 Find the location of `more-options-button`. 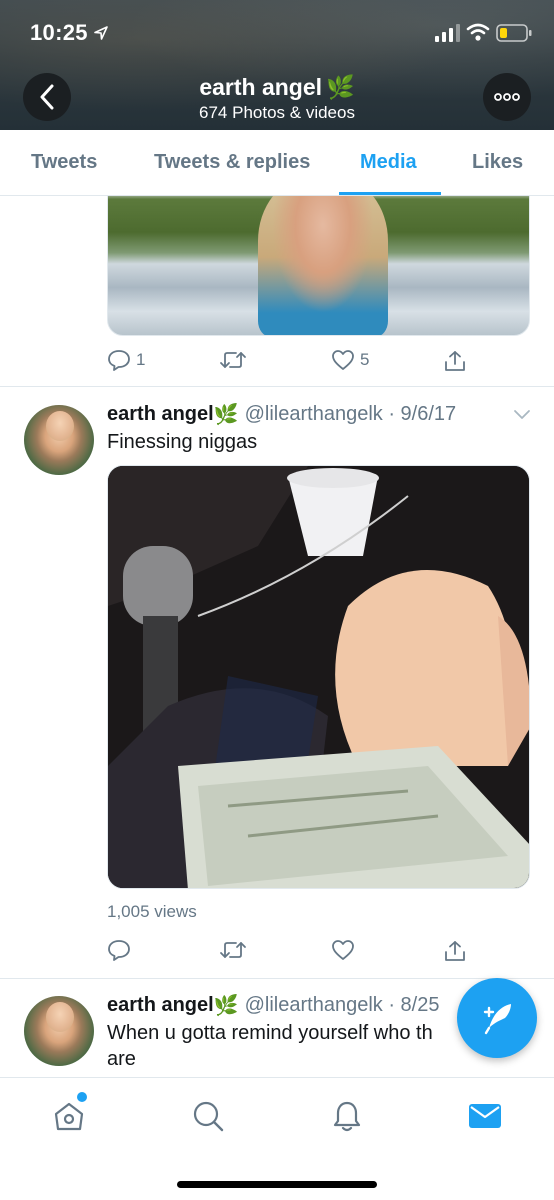

more-options-button is located at coordinates (507, 97).